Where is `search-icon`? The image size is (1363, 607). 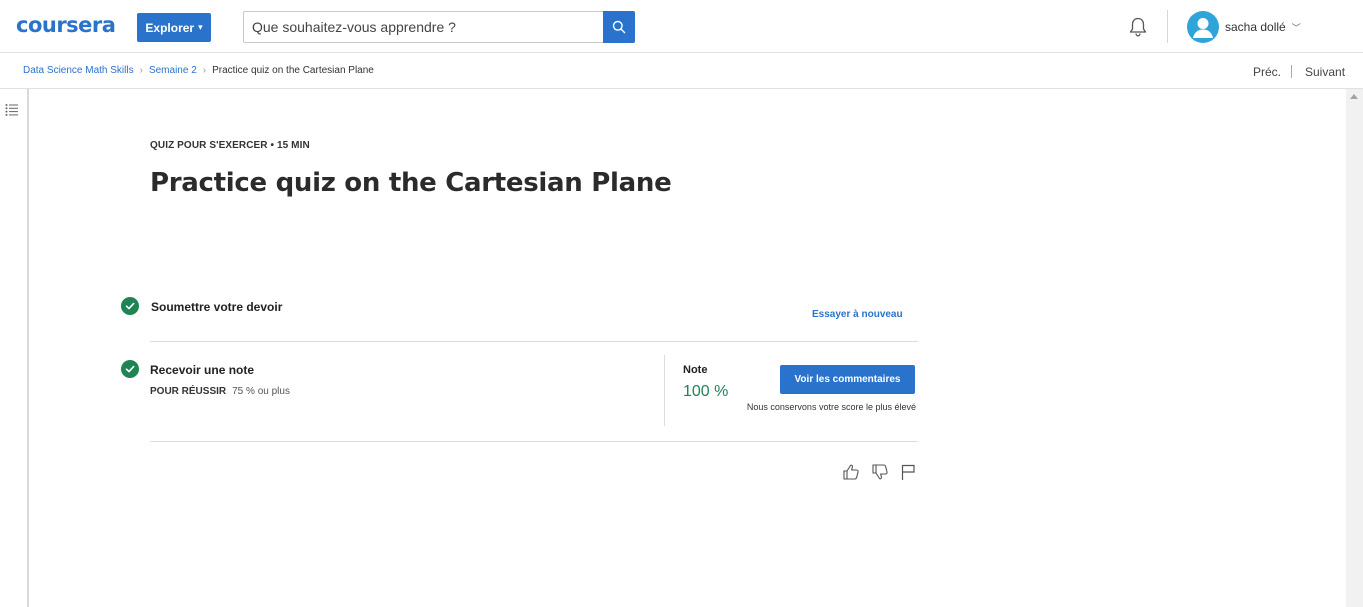 search-icon is located at coordinates (619, 27).